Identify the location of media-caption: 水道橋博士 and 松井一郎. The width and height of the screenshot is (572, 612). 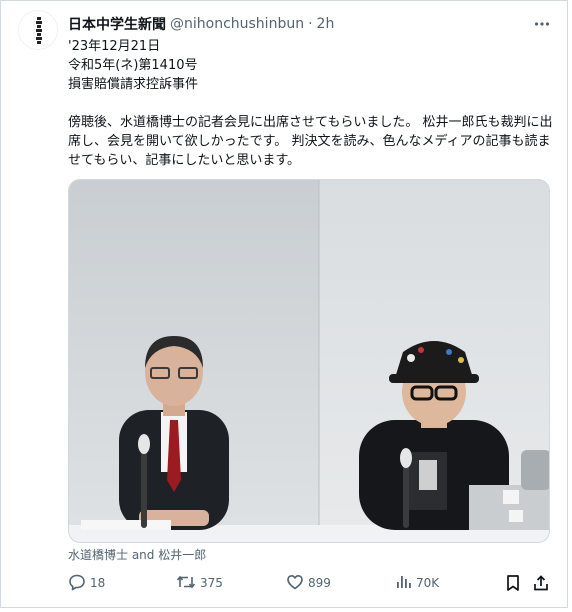
(137, 555).